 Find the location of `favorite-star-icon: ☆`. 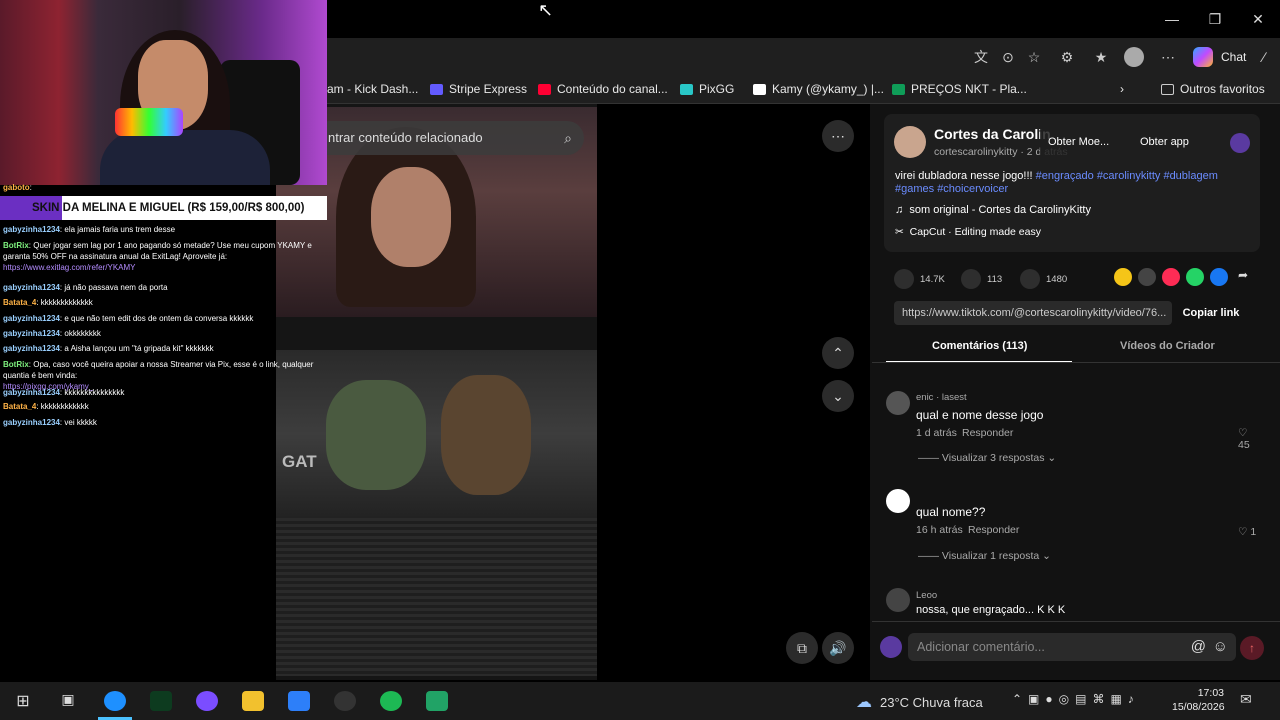

favorite-star-icon: ☆ is located at coordinates (1034, 57).